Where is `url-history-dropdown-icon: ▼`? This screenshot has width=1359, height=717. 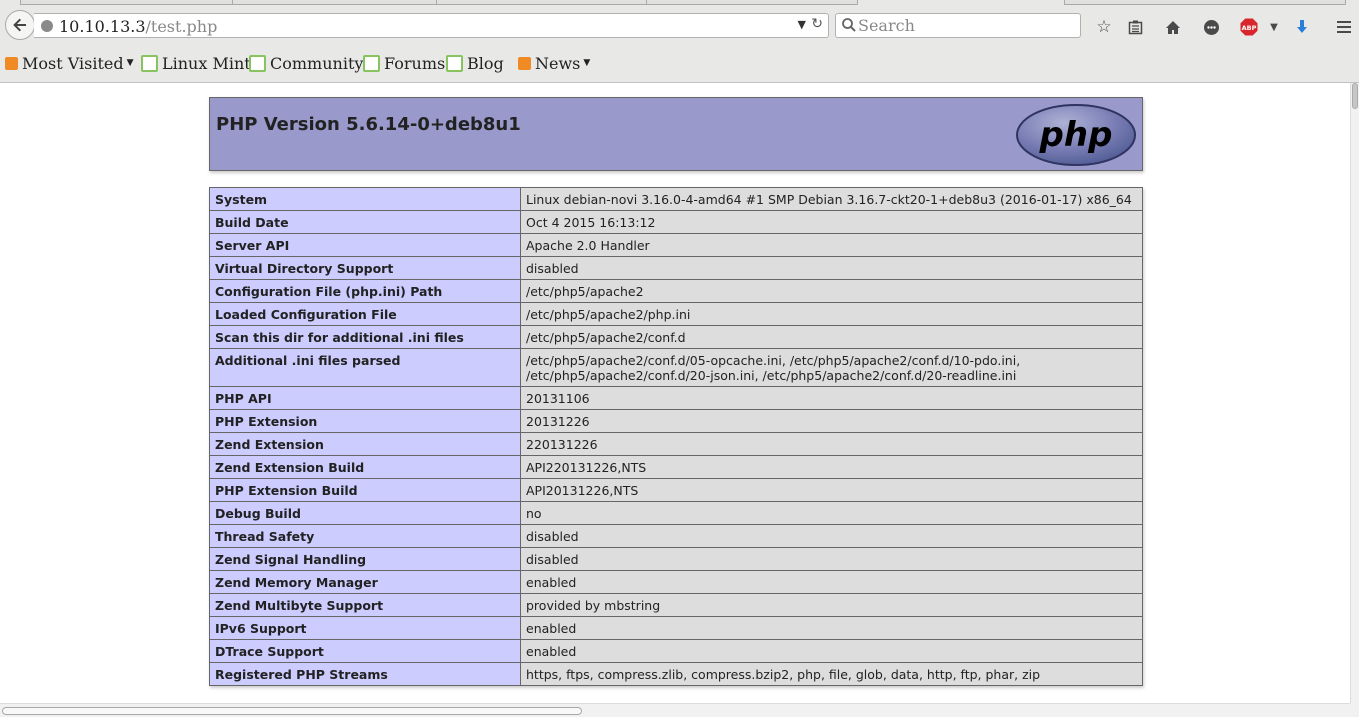
url-history-dropdown-icon: ▼ is located at coordinates (802, 24).